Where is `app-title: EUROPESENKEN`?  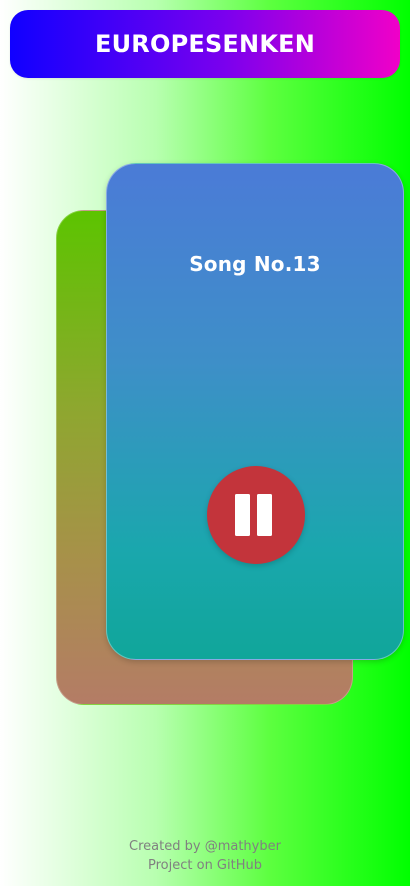 app-title: EUROPESENKEN is located at coordinates (205, 44).